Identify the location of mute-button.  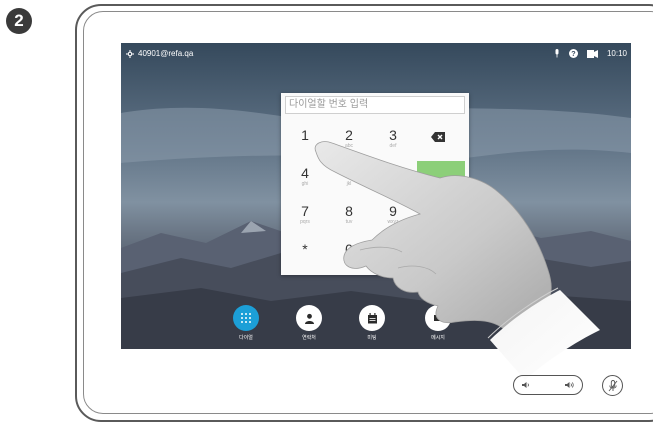
(612, 385).